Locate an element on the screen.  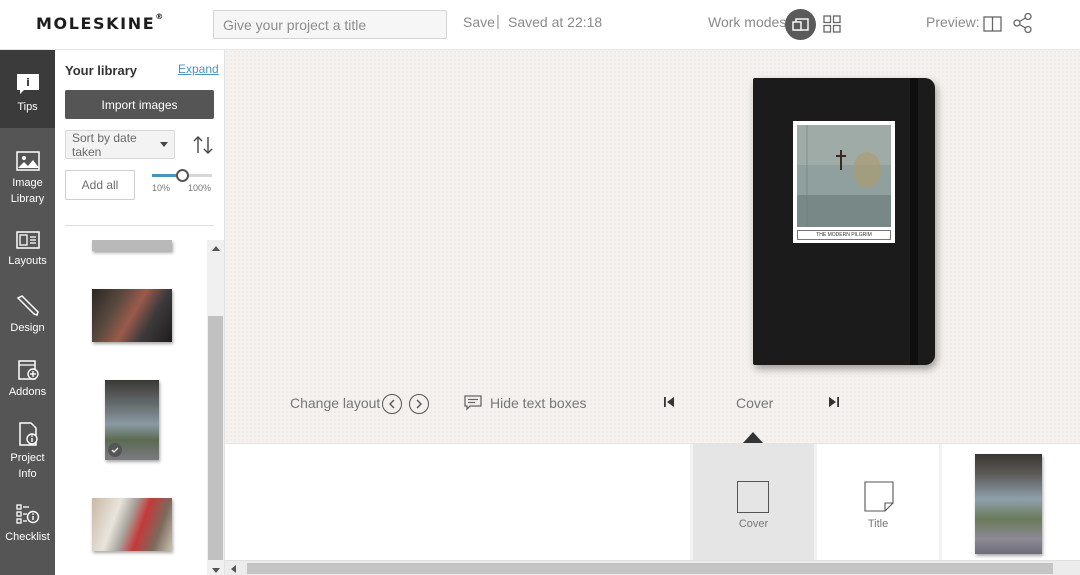
nav-item-checklist: Checklist is located at coordinates (27, 527).